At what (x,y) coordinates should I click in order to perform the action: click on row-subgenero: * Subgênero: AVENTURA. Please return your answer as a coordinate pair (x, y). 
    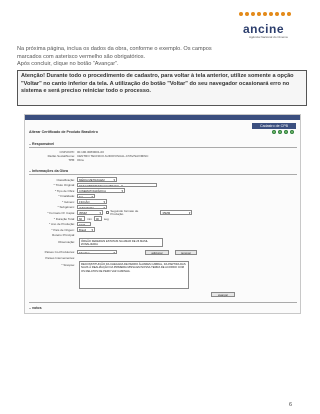
    Looking at the image, I should click on (68, 207).